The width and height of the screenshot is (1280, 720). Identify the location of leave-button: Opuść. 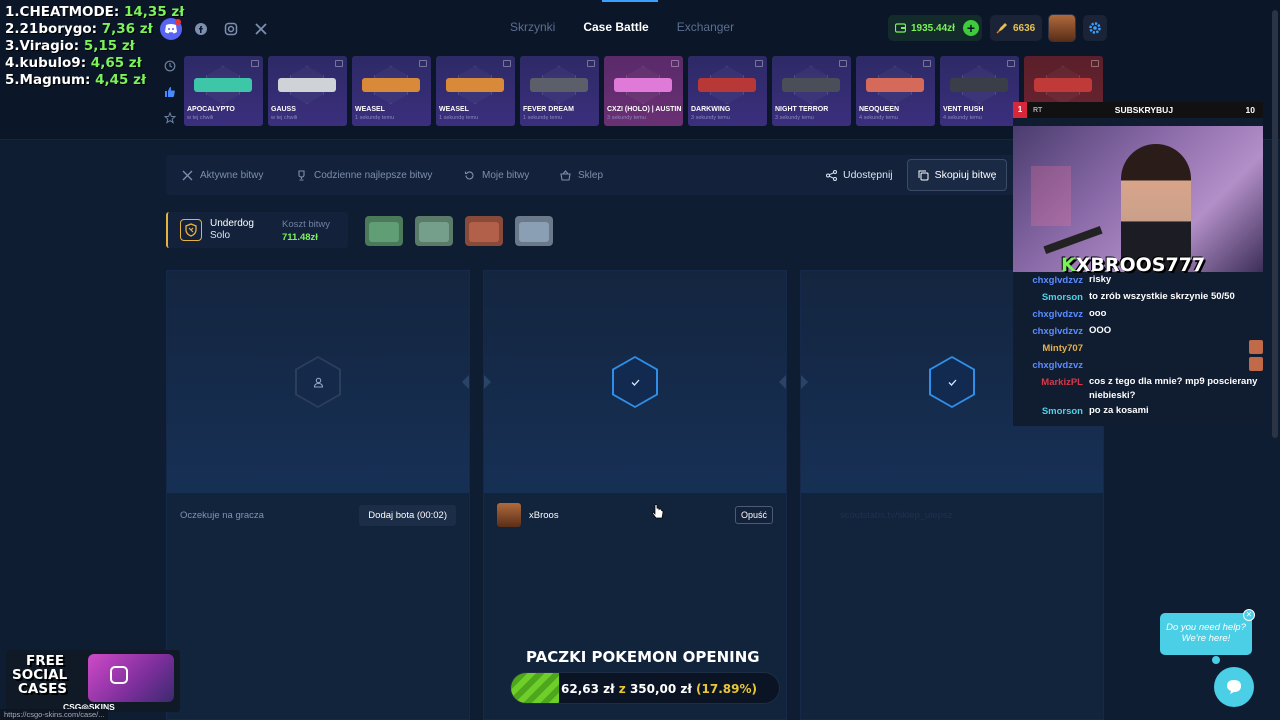
(753, 515).